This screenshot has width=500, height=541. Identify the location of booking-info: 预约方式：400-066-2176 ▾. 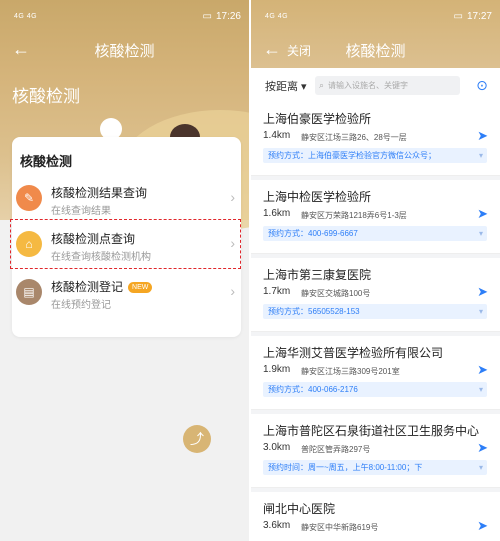
(375, 389).